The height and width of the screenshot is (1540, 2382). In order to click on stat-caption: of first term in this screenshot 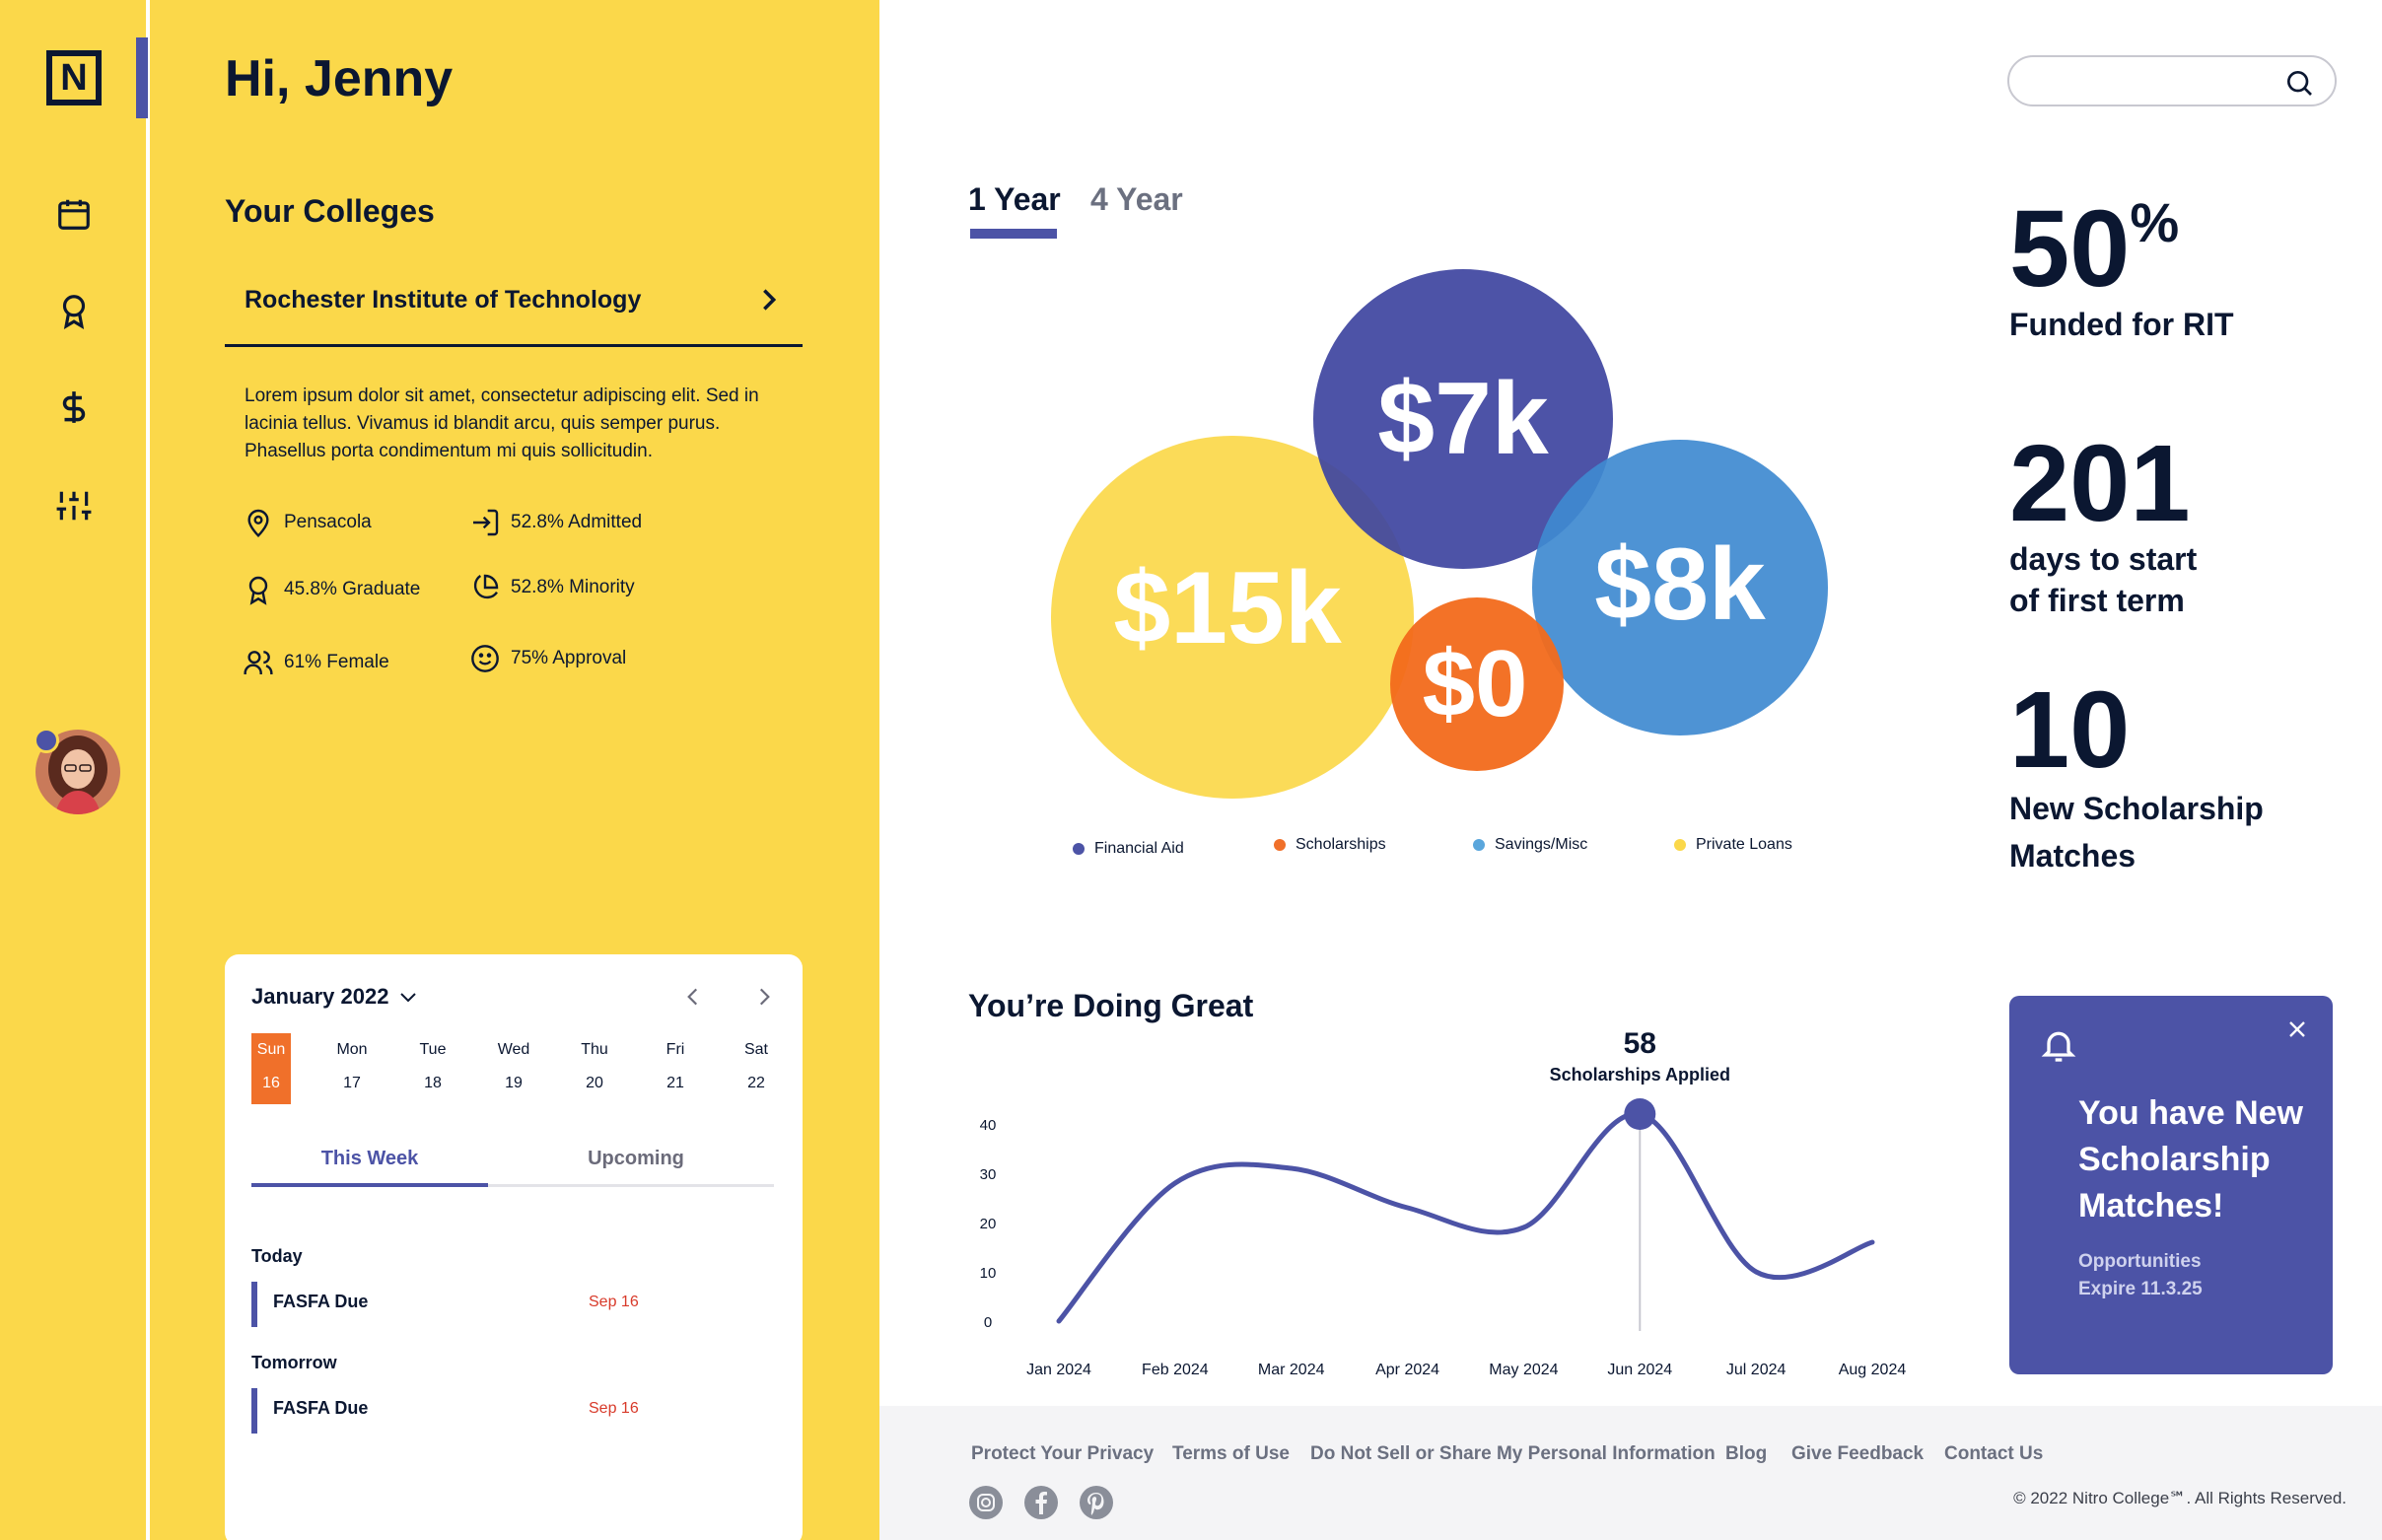, I will do `click(2097, 600)`.